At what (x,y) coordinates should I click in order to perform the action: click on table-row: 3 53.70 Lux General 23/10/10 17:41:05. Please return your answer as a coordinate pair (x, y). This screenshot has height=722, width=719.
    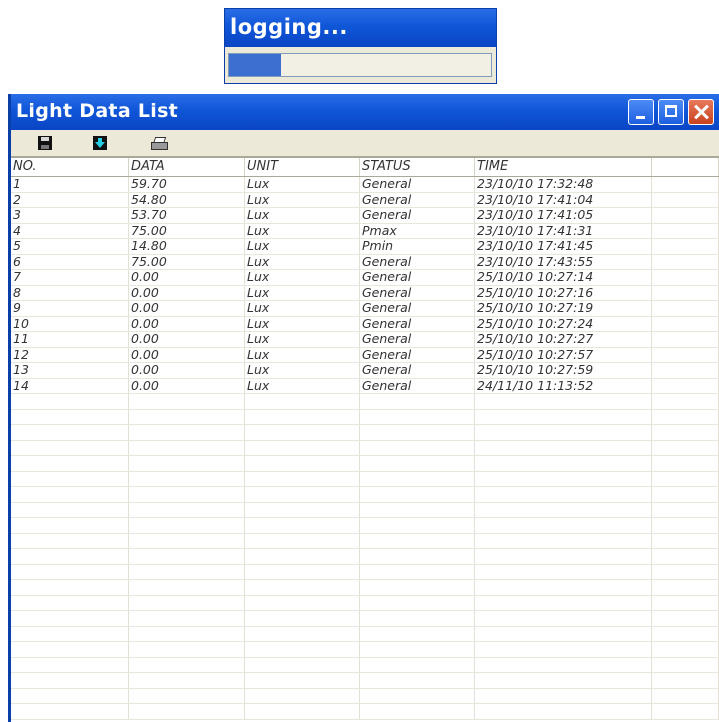
    Looking at the image, I should click on (365, 216).